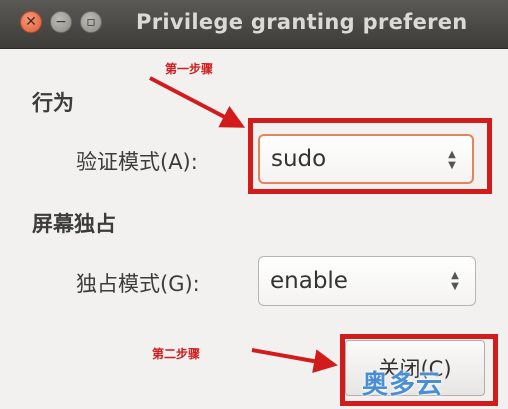 Image resolution: width=508 pixels, height=409 pixels. What do you see at coordinates (294, 360) in the screenshot?
I see `step2-arrow` at bounding box center [294, 360].